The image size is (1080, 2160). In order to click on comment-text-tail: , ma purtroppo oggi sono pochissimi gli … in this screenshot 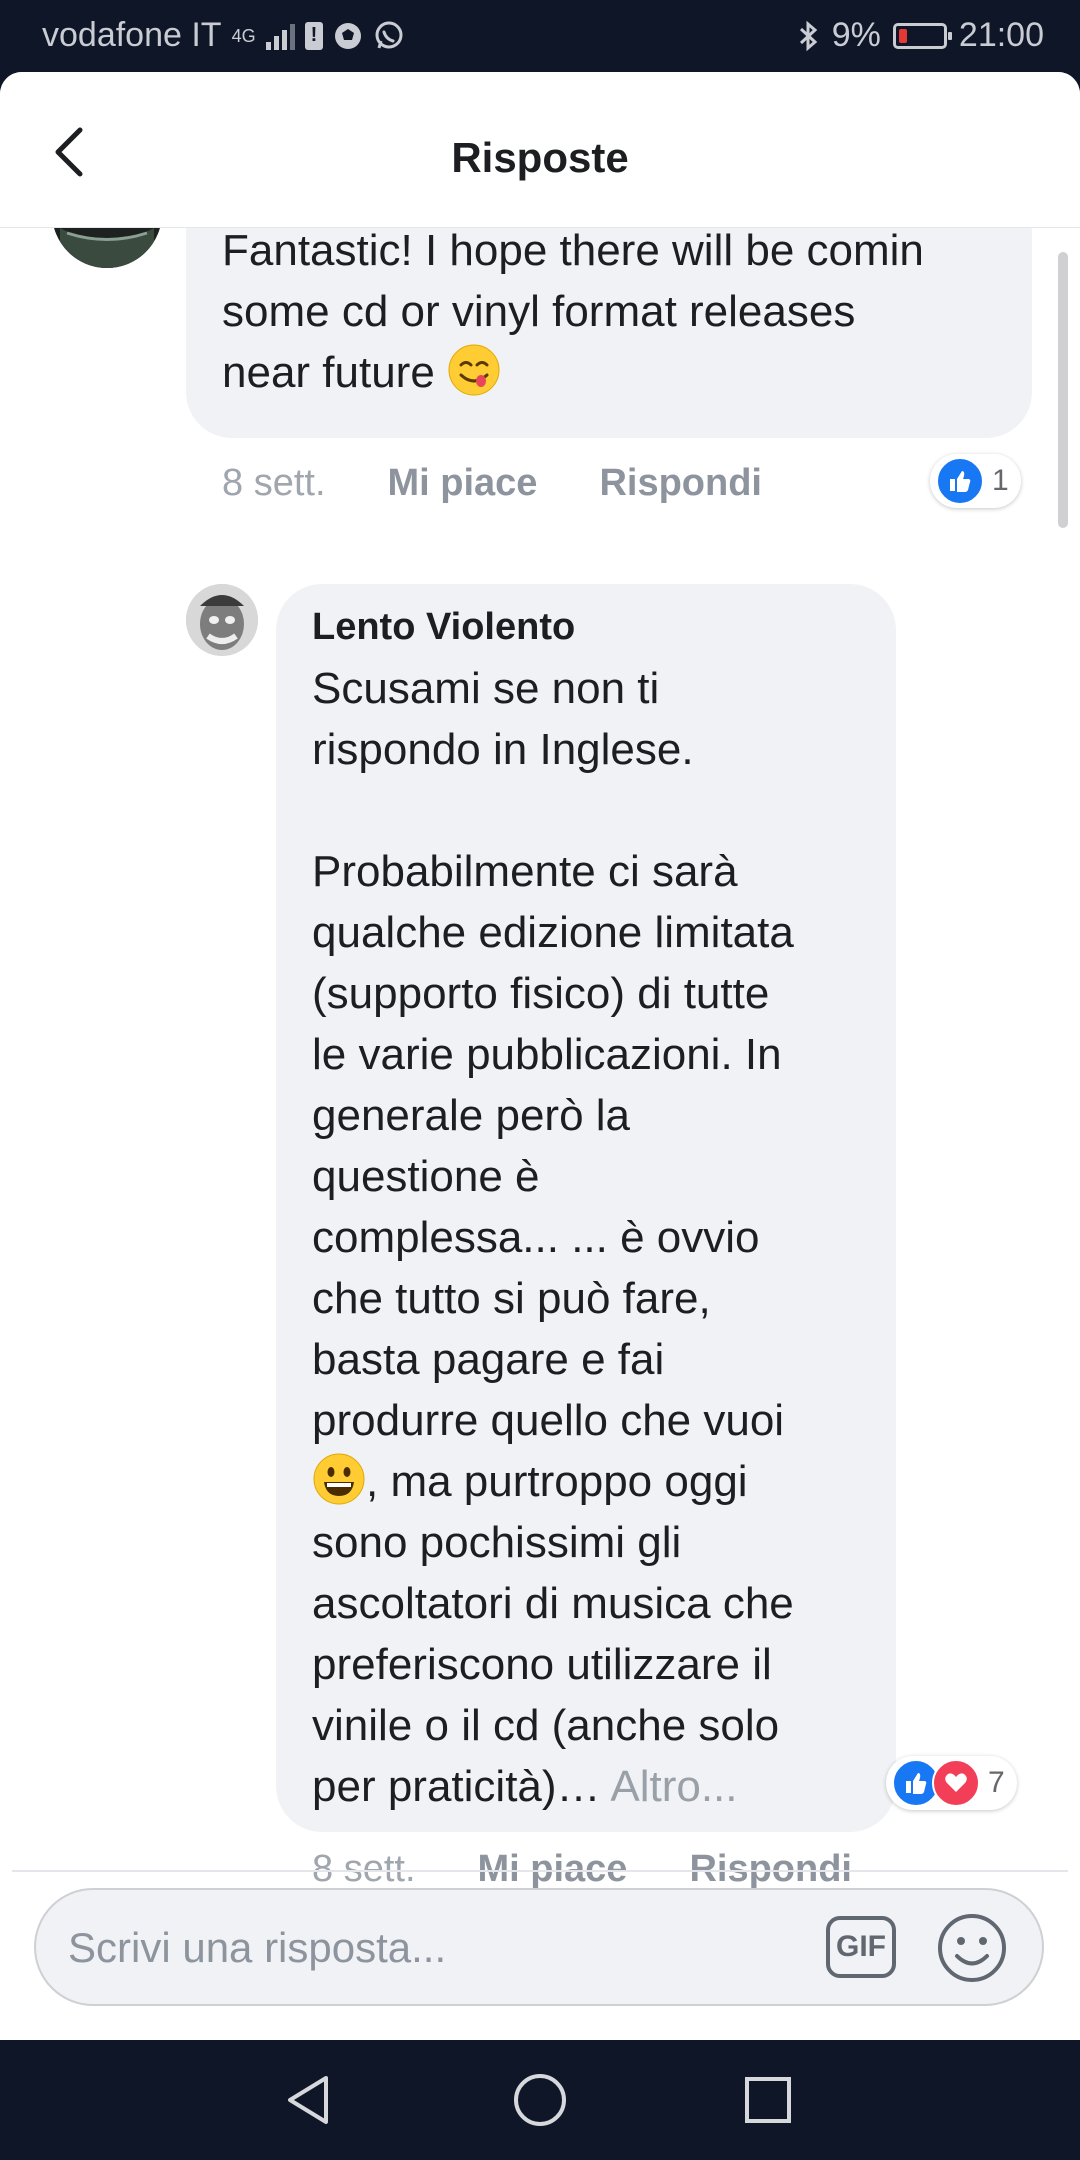, I will do `click(553, 1634)`.